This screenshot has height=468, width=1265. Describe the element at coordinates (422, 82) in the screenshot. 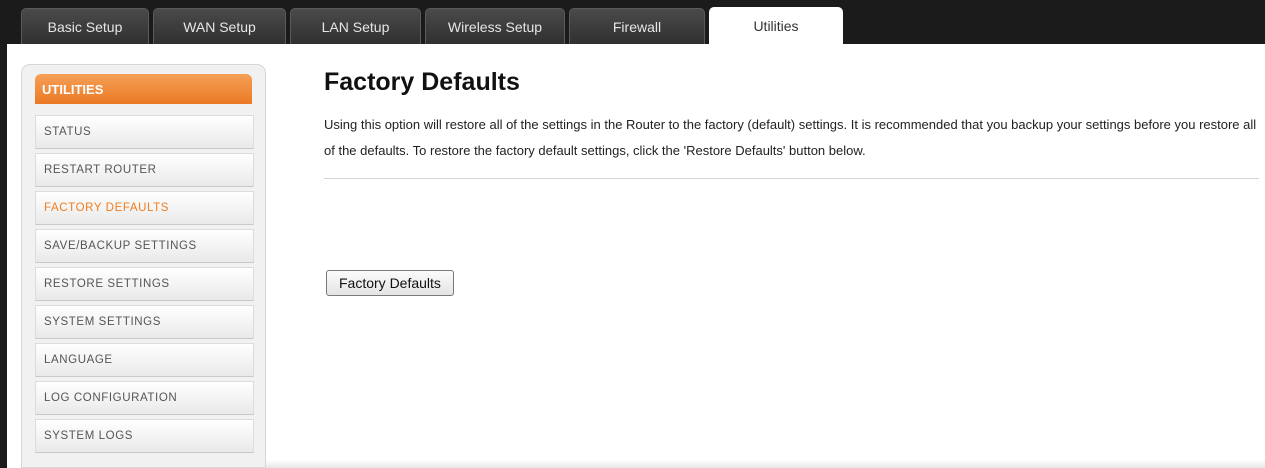

I see `page-title: Factory Defaults` at that location.